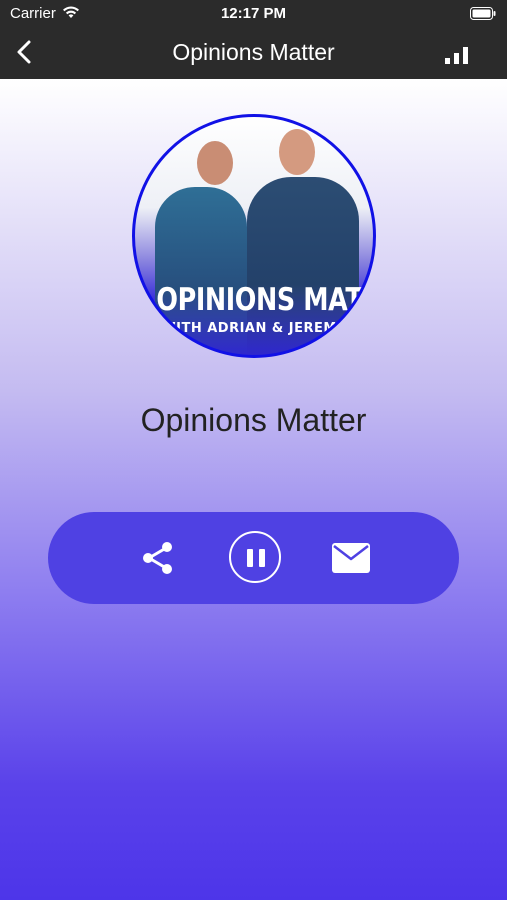 The width and height of the screenshot is (507, 900). I want to click on mail-icon, so click(351, 558).